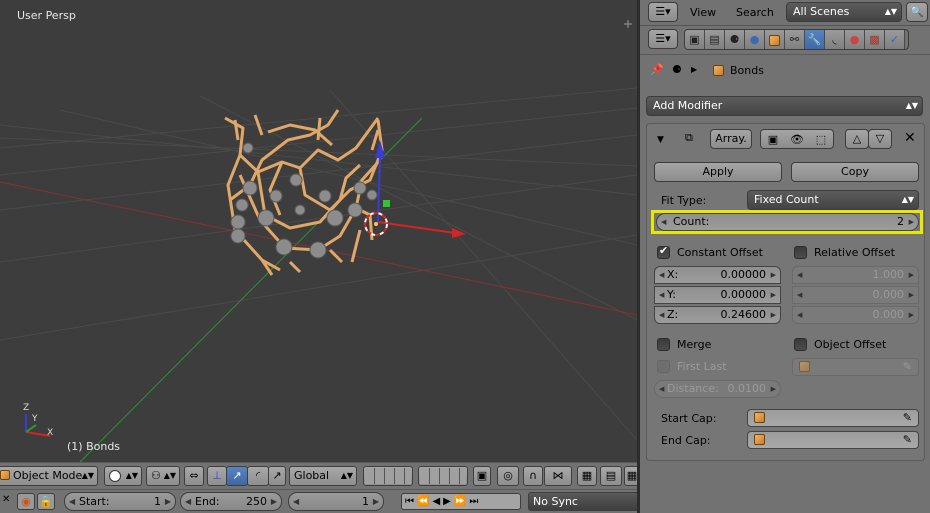 The width and height of the screenshot is (930, 513). I want to click on search-button: 🔍, so click(917, 12).